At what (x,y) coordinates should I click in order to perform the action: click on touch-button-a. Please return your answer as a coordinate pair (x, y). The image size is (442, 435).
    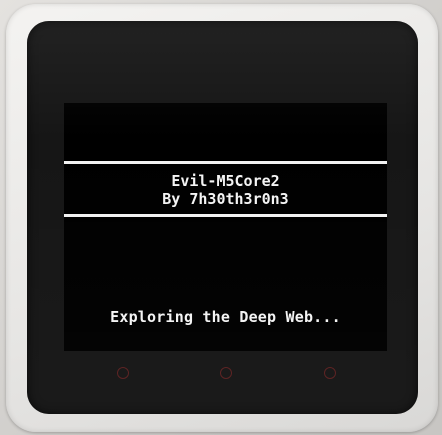
    Looking at the image, I should click on (123, 373).